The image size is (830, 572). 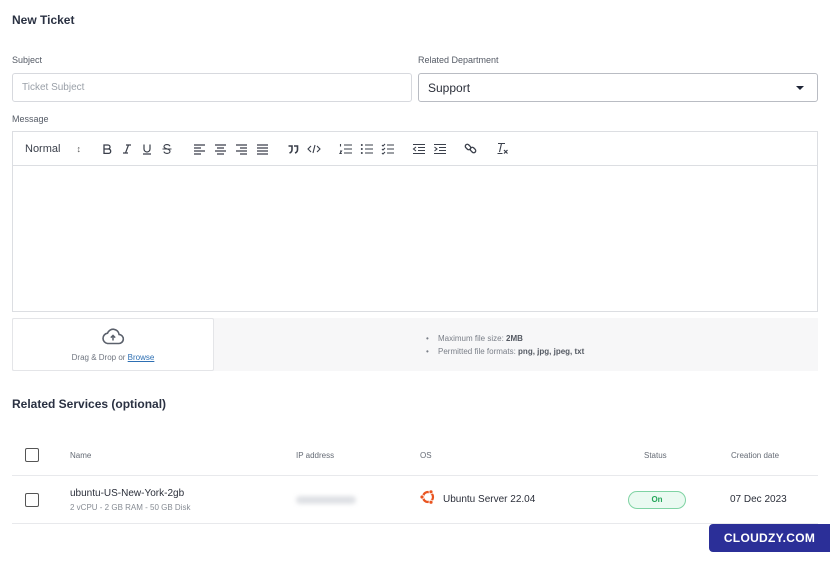 I want to click on service-spec: 2 vCPU - 2 GB RAM - 50 GB Disk, so click(x=130, y=507).